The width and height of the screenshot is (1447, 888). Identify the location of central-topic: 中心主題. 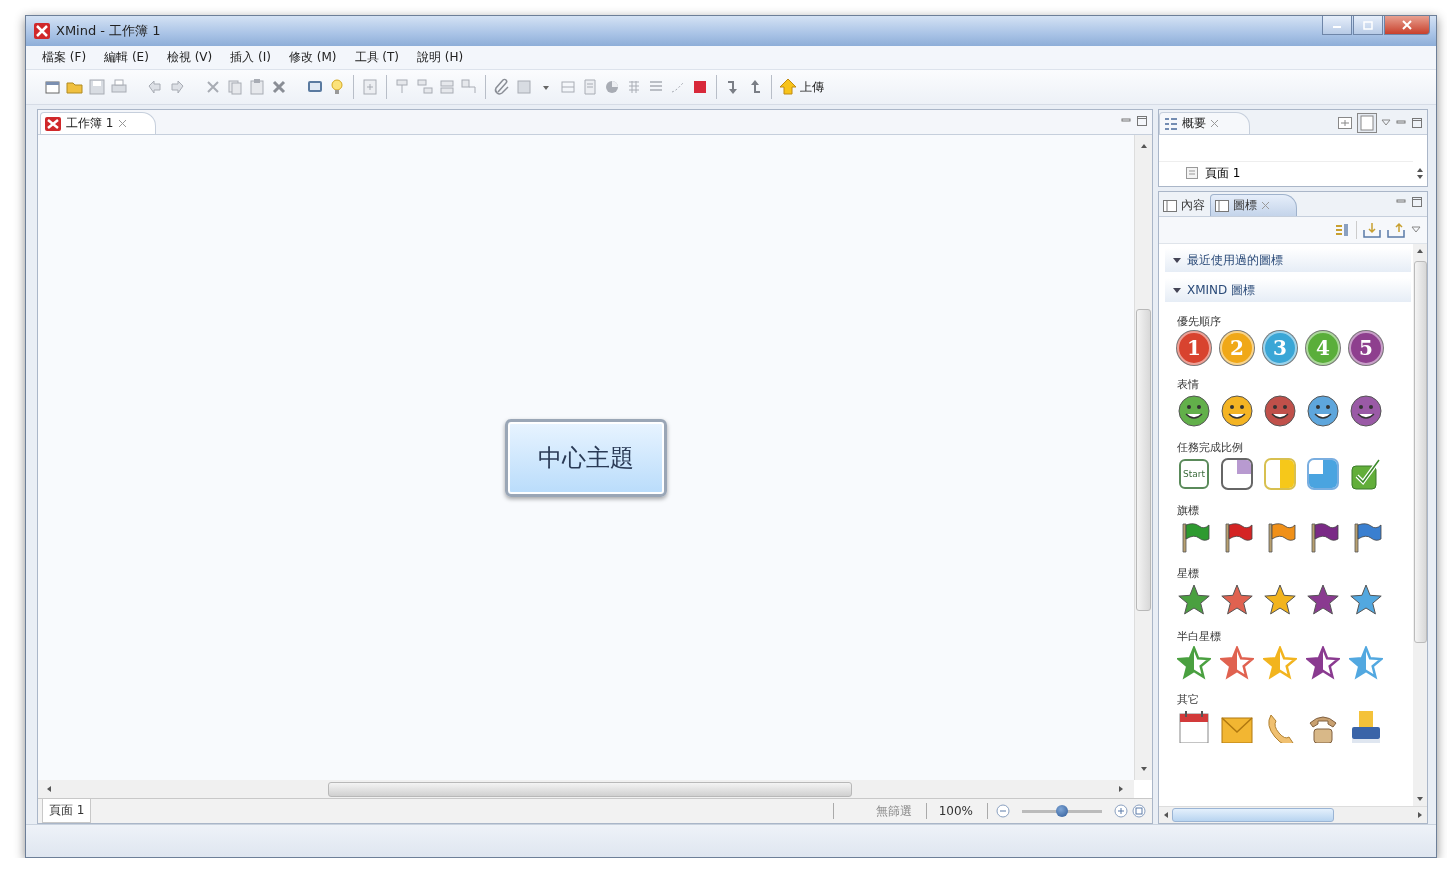
(586, 457).